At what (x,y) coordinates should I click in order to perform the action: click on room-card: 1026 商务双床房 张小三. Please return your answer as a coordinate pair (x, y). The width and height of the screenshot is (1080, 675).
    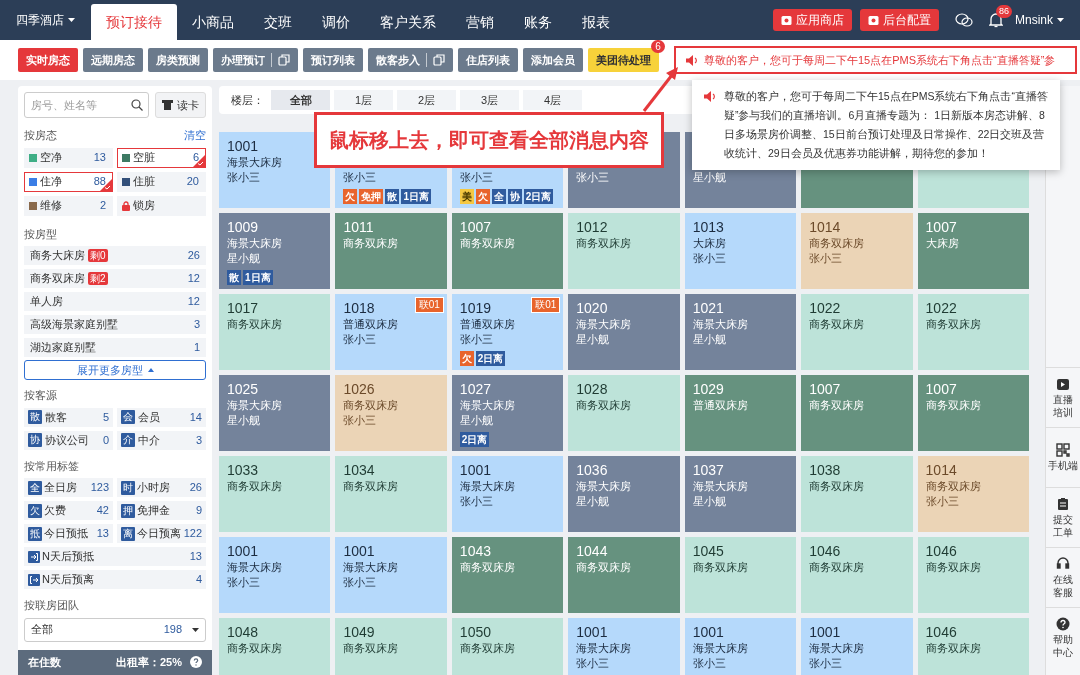
    Looking at the image, I should click on (391, 413).